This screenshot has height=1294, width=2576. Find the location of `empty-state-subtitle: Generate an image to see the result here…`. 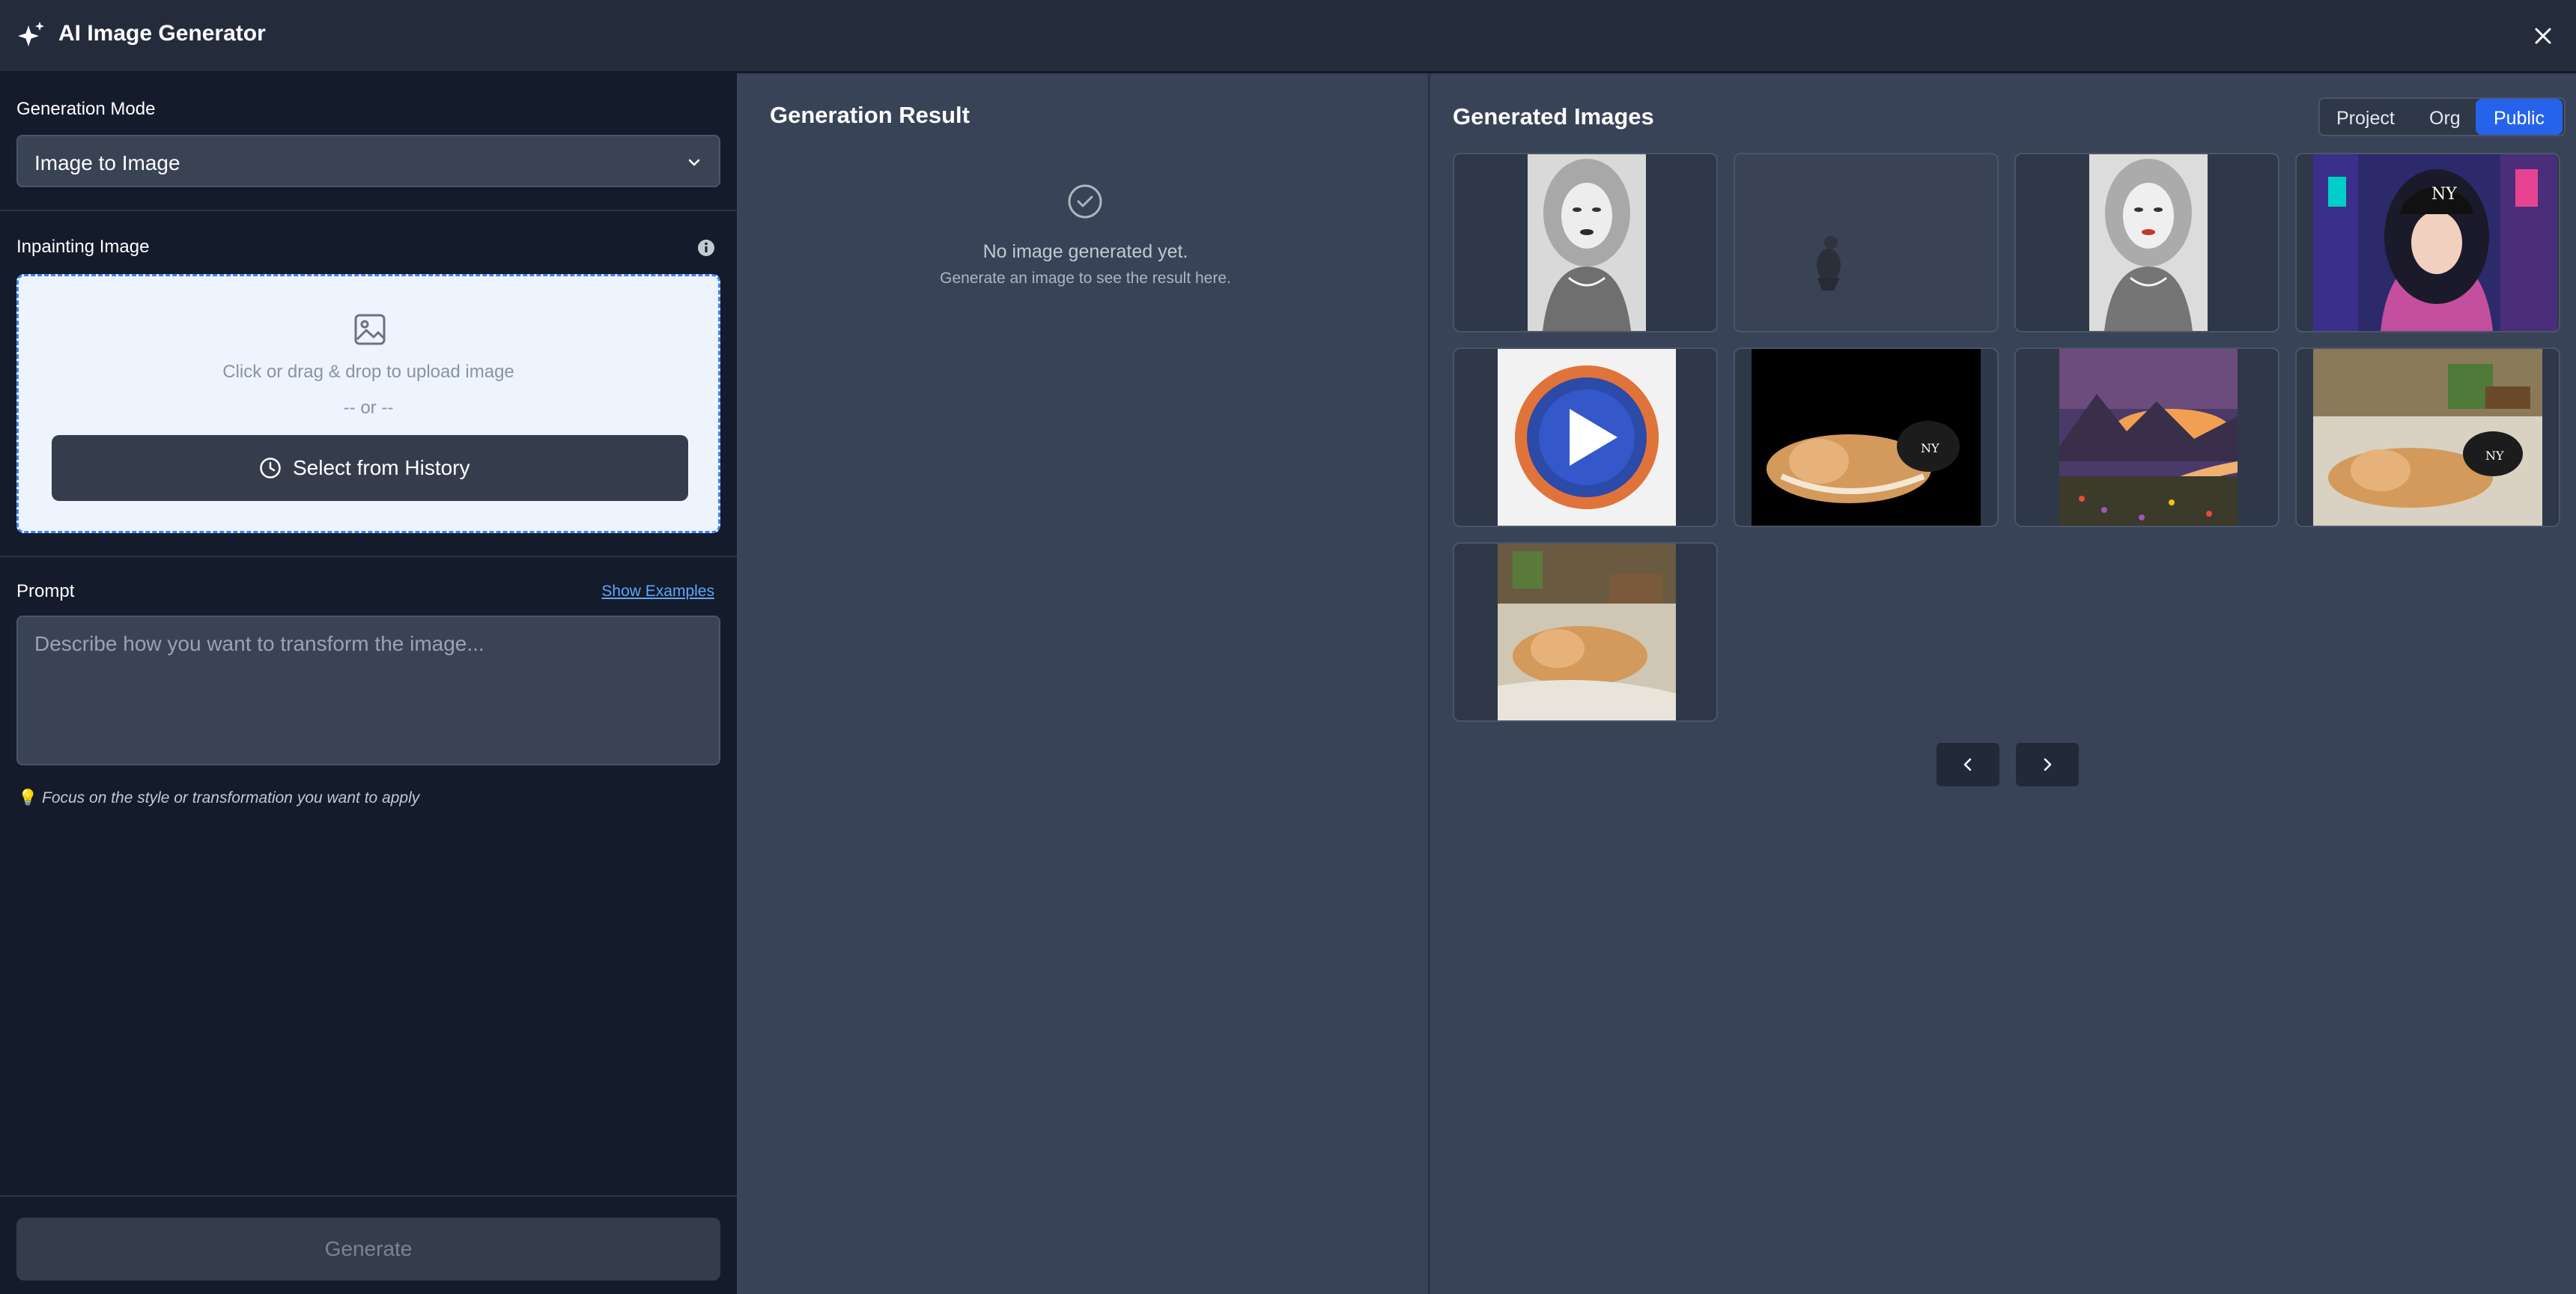

empty-state-subtitle: Generate an image to see the result here… is located at coordinates (1085, 279).